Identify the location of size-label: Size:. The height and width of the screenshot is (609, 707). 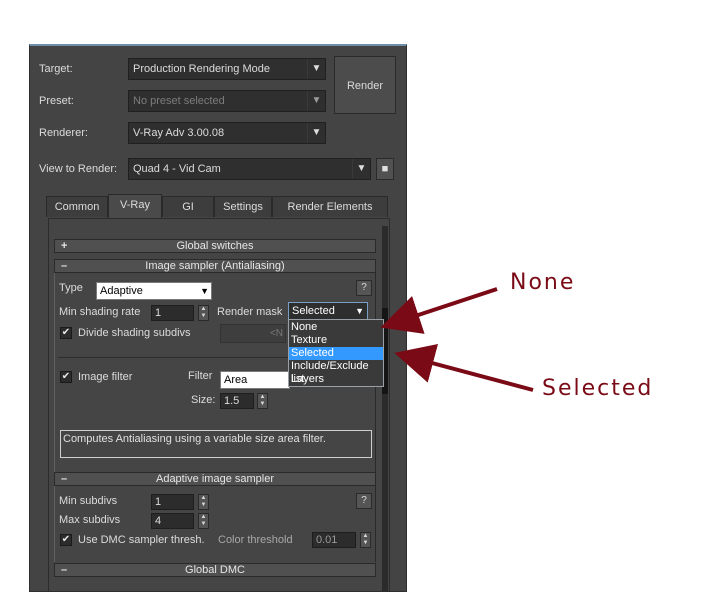
(203, 400).